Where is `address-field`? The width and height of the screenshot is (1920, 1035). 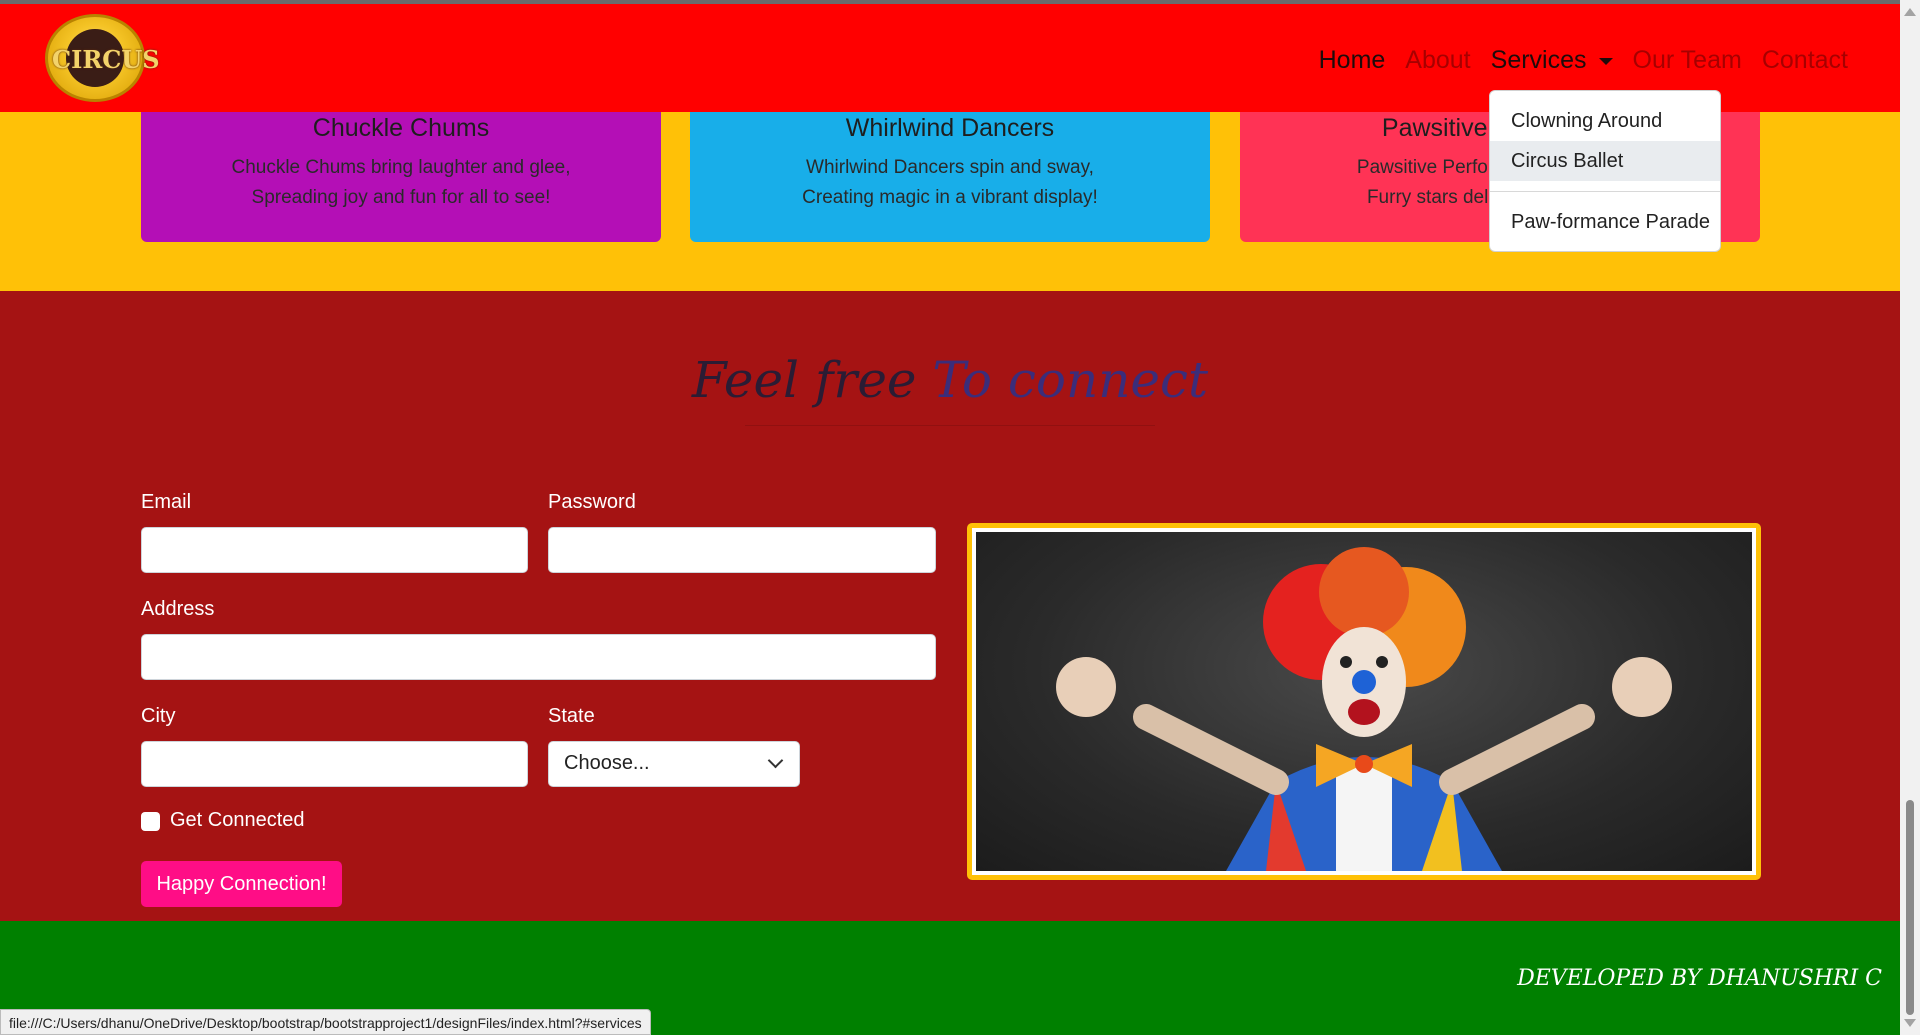
address-field is located at coordinates (538, 657).